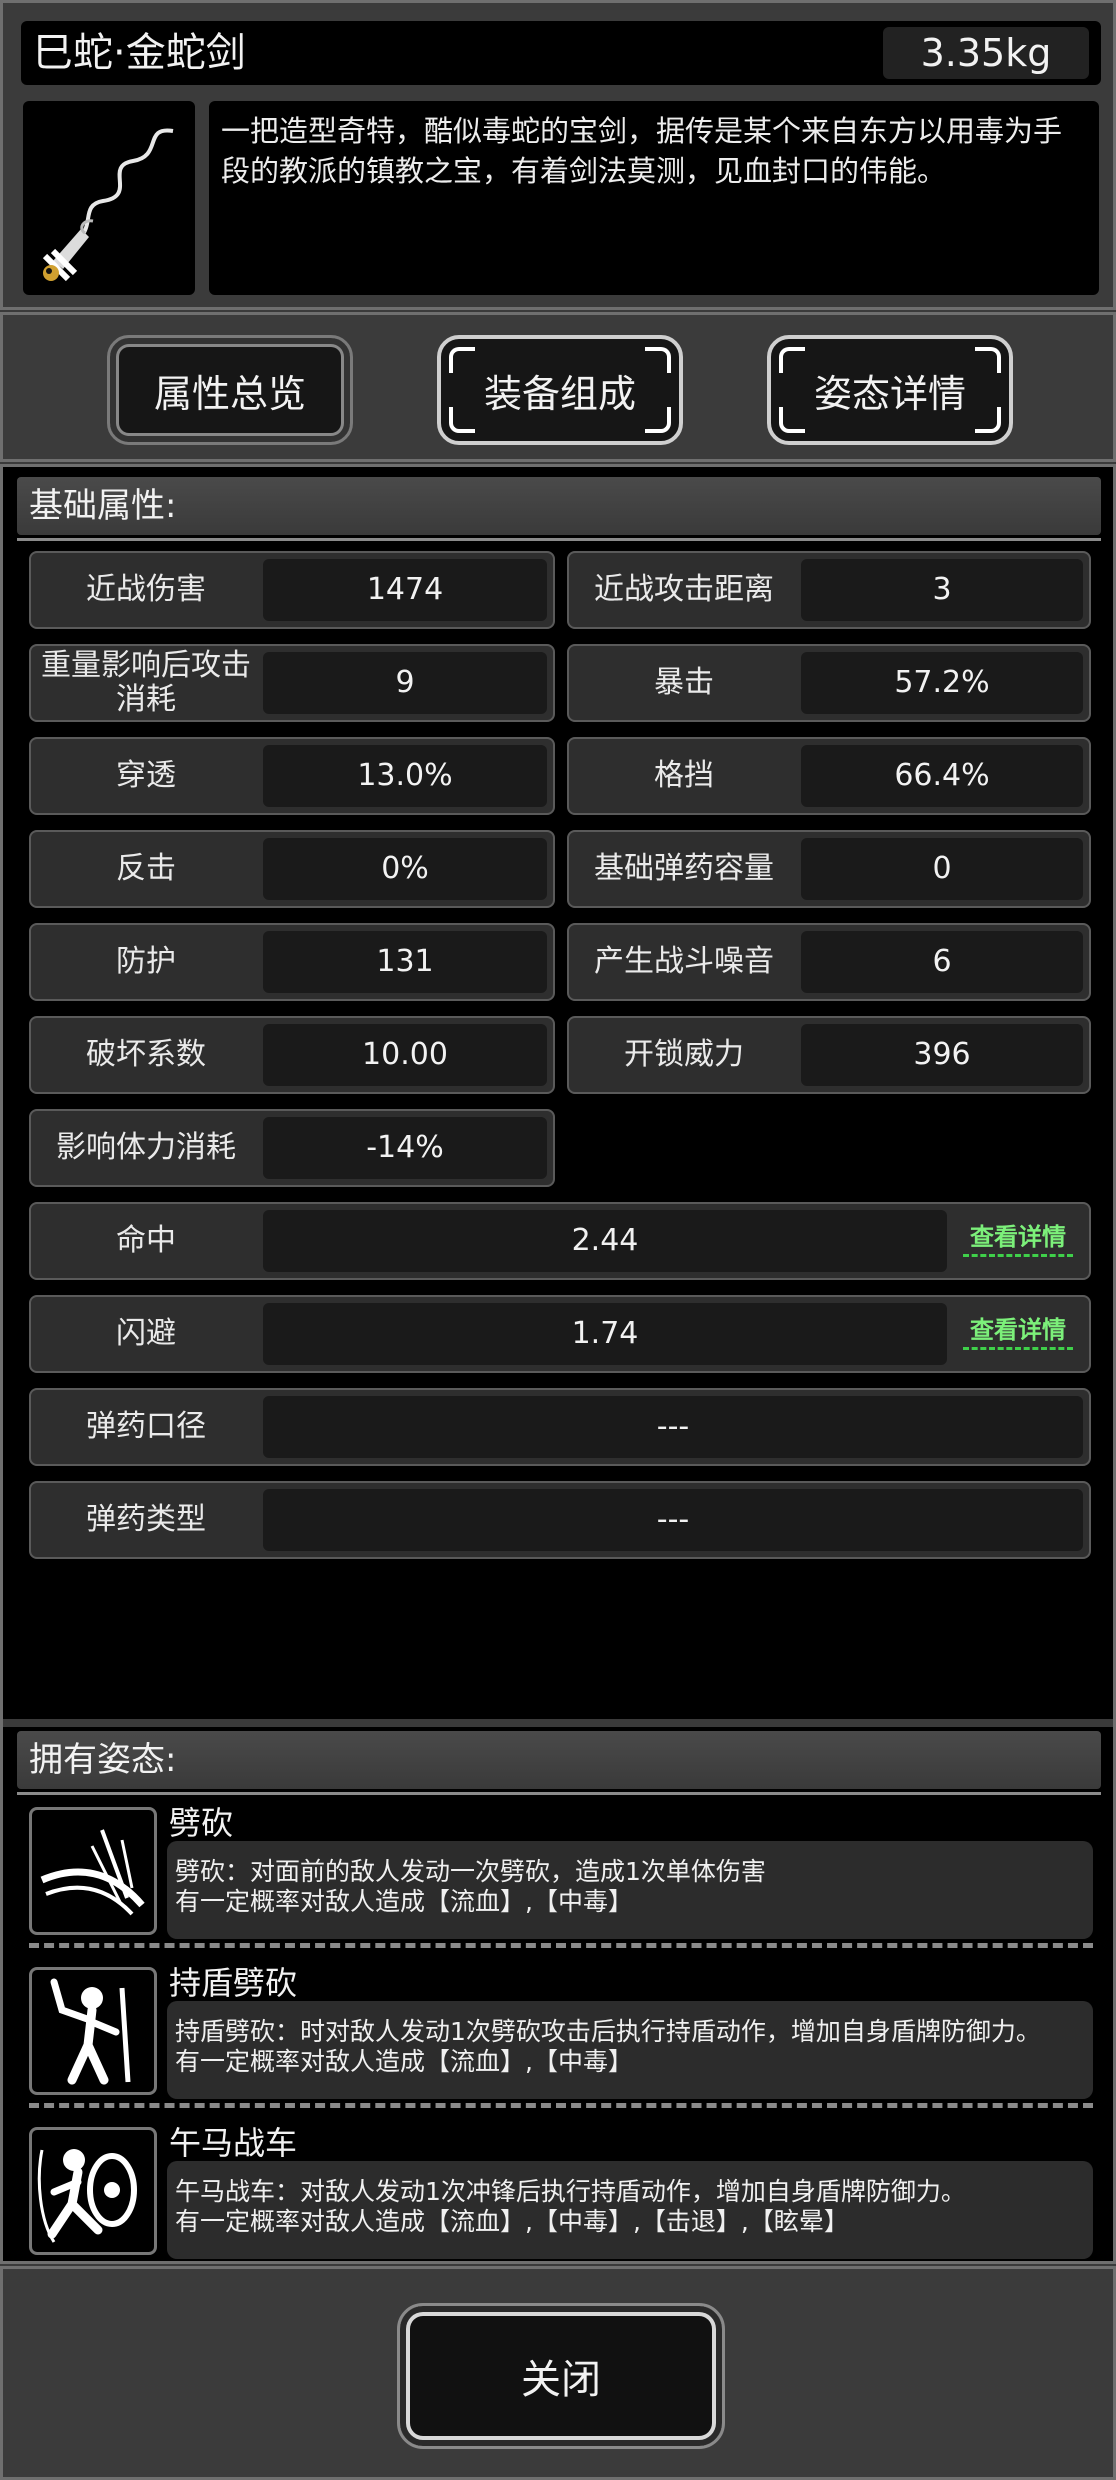  I want to click on slash-icon, so click(93, 1871).